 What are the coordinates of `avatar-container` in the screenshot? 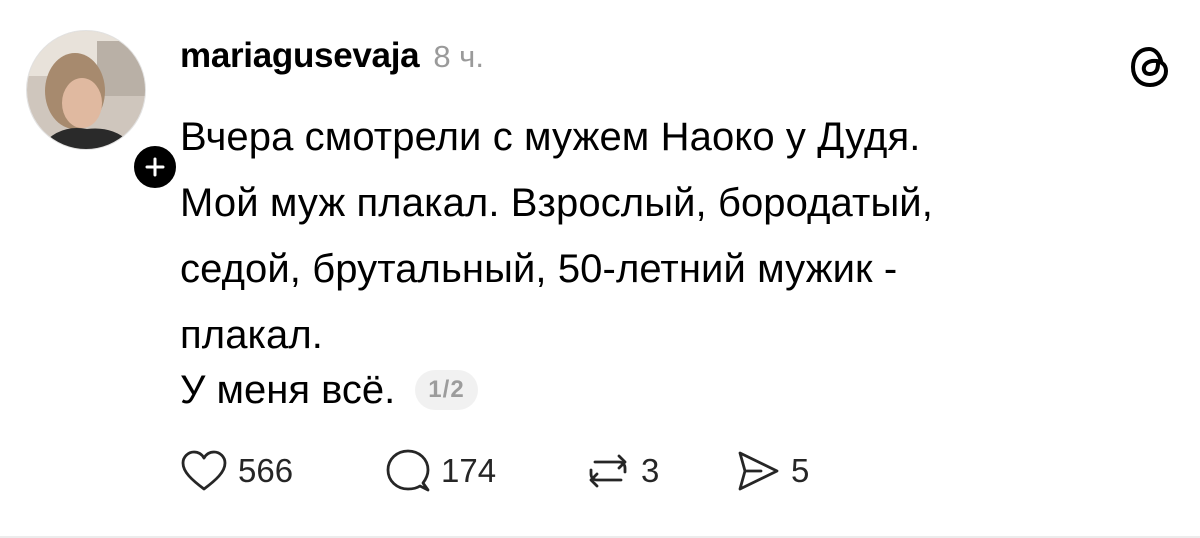 It's located at (103, 111).